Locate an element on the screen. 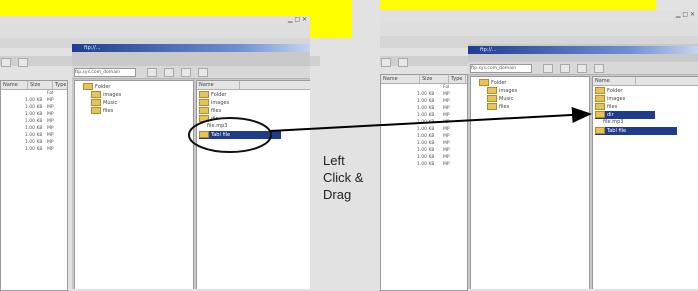 This screenshot has width=698, height=291. caption-line-2: Click & is located at coordinates (343, 177).